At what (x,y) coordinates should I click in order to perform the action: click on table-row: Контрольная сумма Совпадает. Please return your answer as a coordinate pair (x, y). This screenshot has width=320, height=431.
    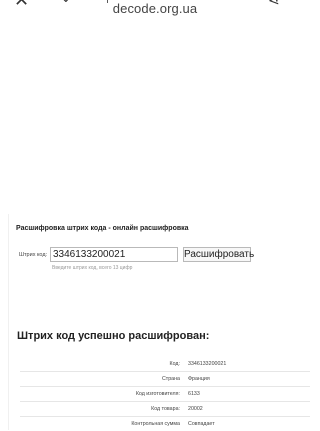
    Looking at the image, I should click on (165, 424).